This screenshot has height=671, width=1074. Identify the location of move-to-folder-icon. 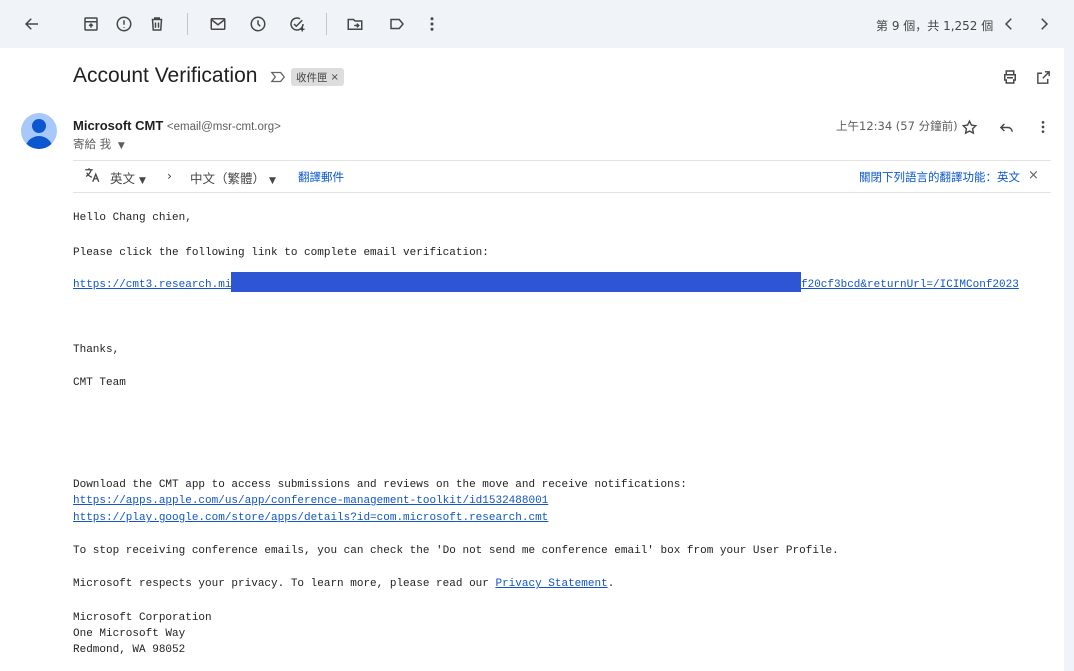
(355, 24).